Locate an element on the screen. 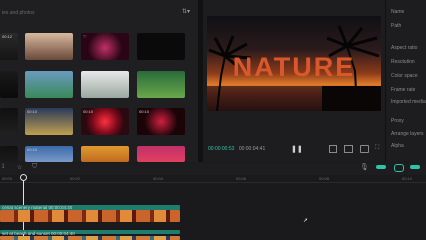  preview-timecode: 00:00:00:53 00:00:04:41 is located at coordinates (236, 149).